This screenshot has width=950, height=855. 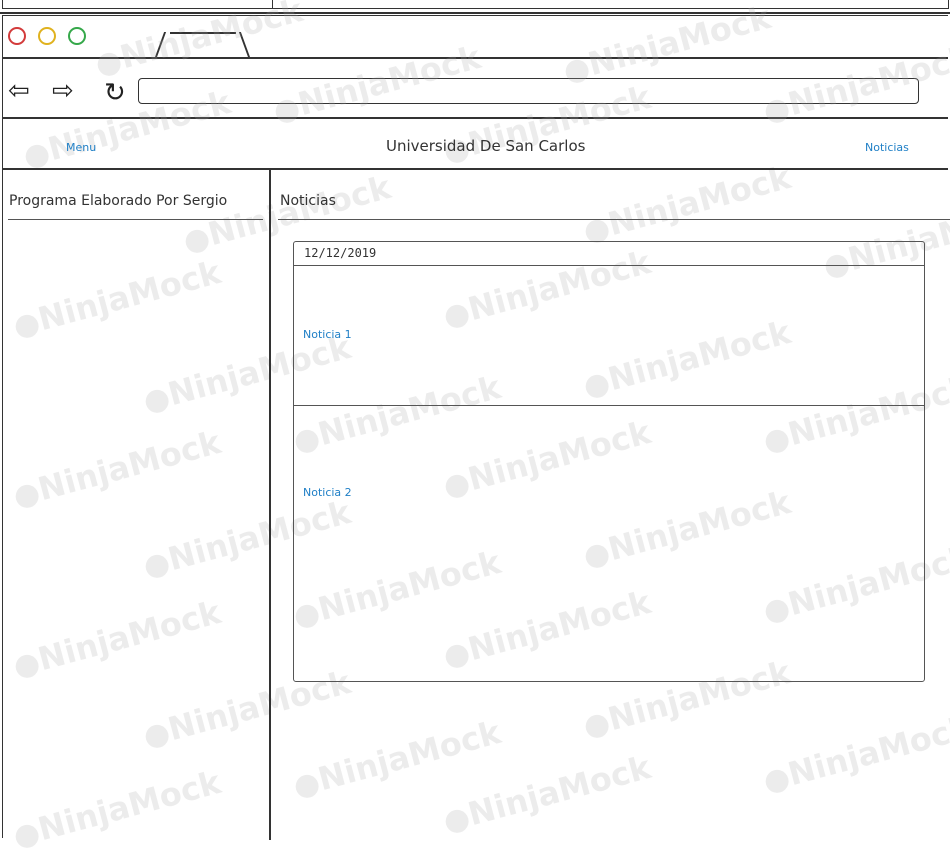 What do you see at coordinates (47, 36) in the screenshot?
I see `minimize-window-button` at bounding box center [47, 36].